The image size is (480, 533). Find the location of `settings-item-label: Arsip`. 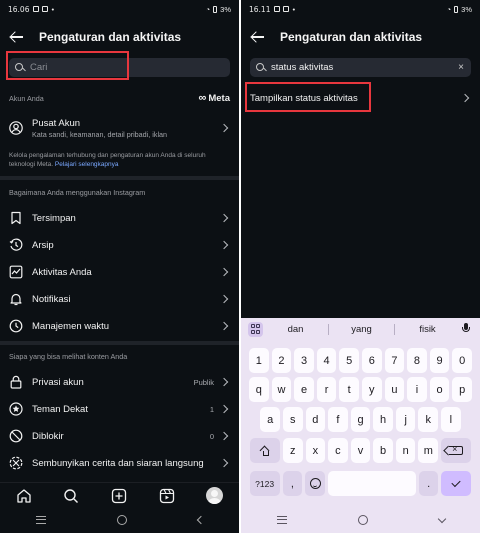

settings-item-label: Arsip is located at coordinates (43, 245).